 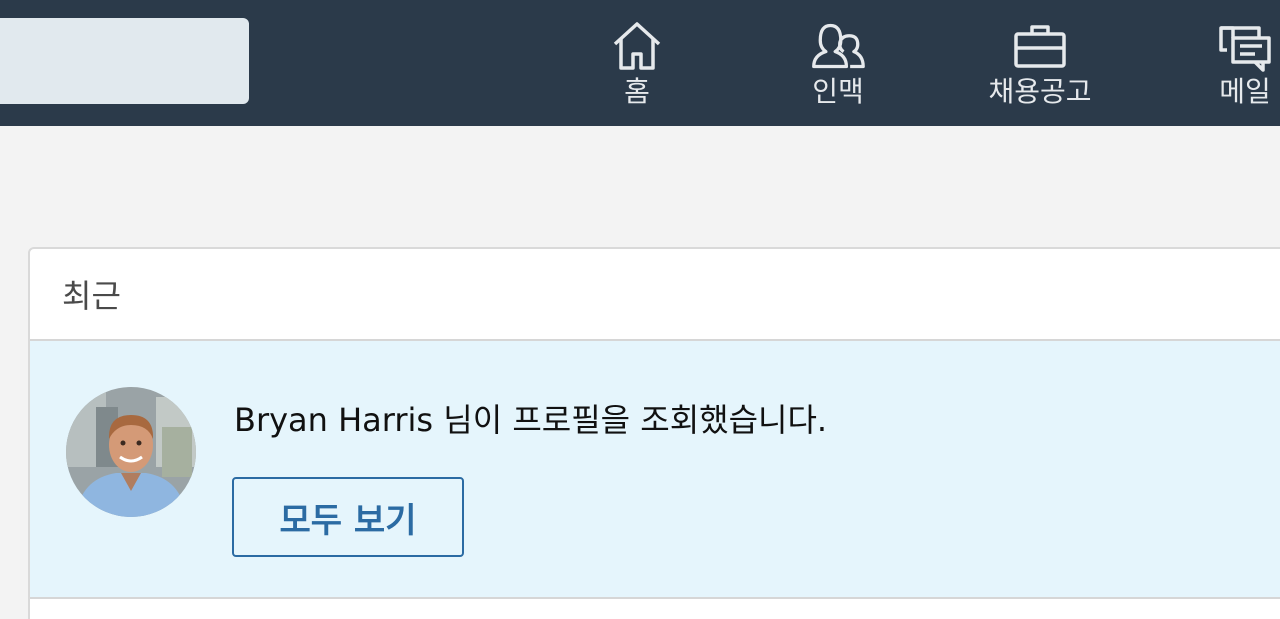 I want to click on briefcase-icon, so click(x=1040, y=46).